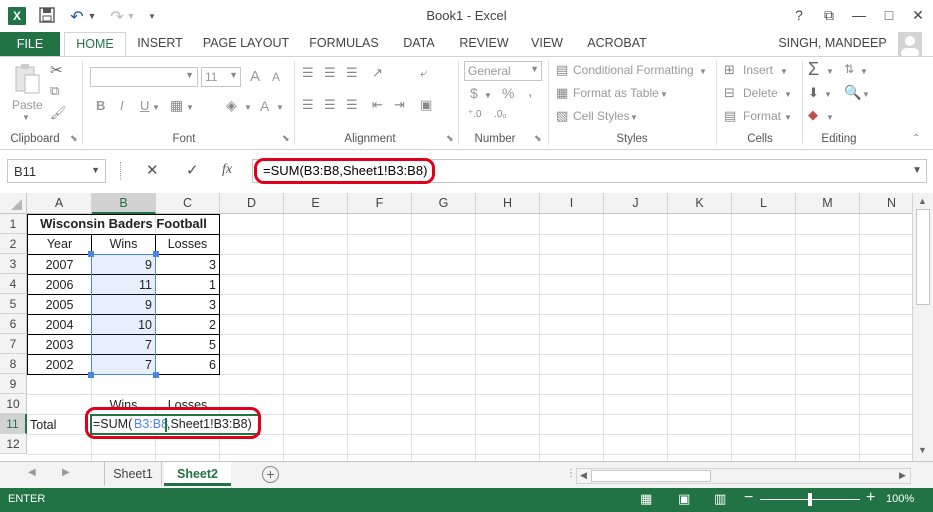 The width and height of the screenshot is (933, 512). What do you see at coordinates (352, 73) in the screenshot?
I see `align-bottom-icon: ☰` at bounding box center [352, 73].